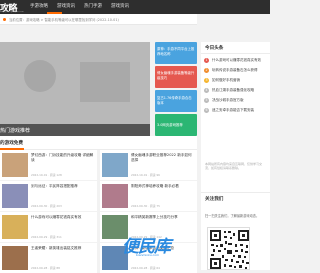  I want to click on article-title: 倩女幽魂手游职业推荐2022 新手如何选择, so click(162, 158).